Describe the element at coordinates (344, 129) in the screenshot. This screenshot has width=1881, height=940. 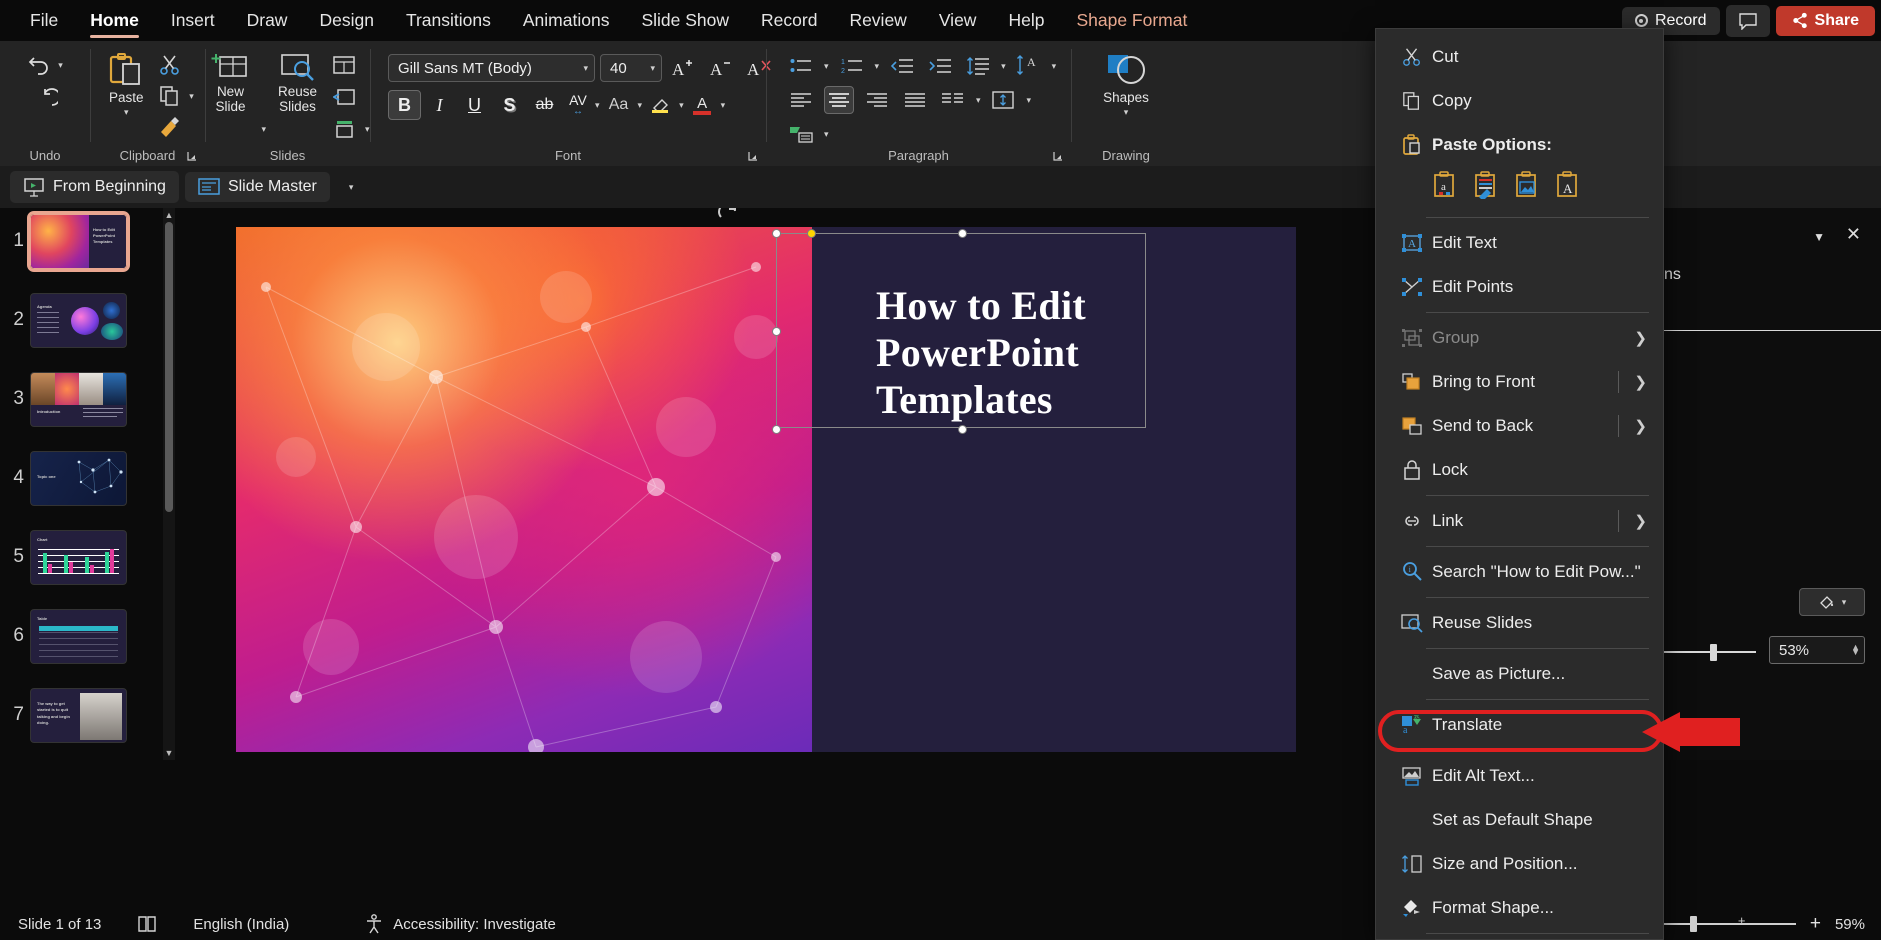
I see `section-button` at that location.